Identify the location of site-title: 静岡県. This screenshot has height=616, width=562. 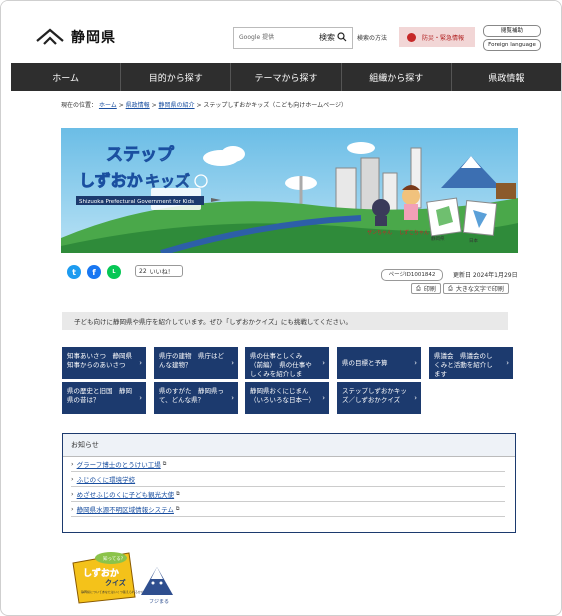
(93, 38).